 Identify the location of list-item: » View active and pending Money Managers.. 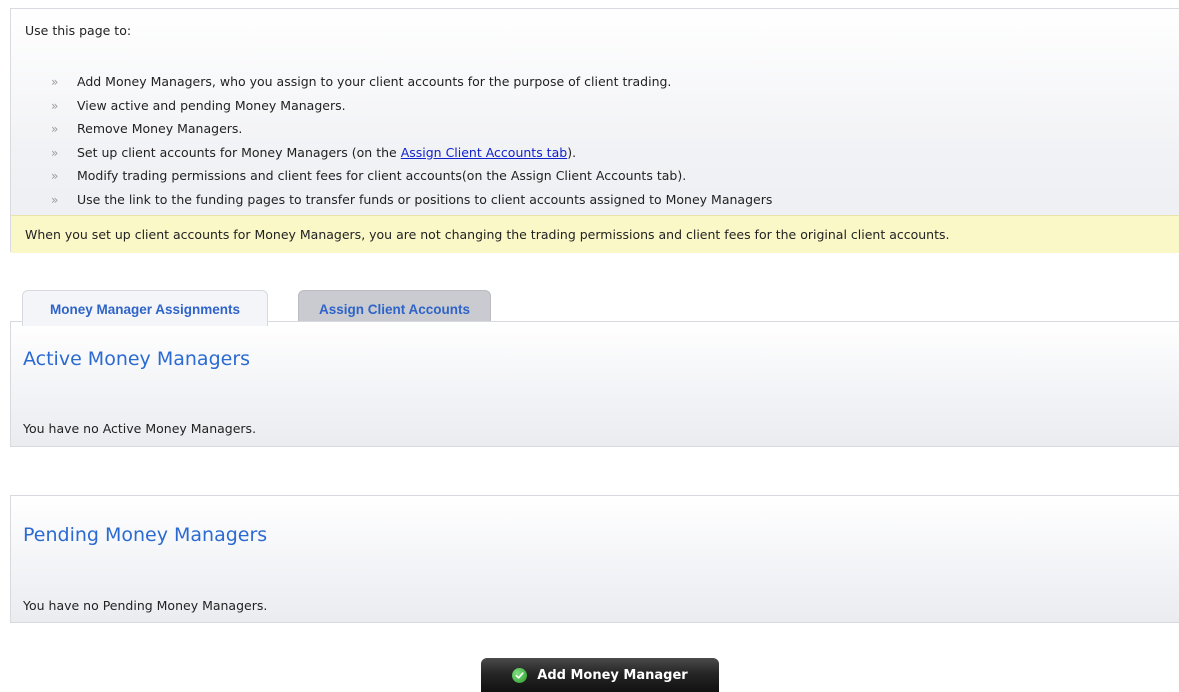
(411, 106).